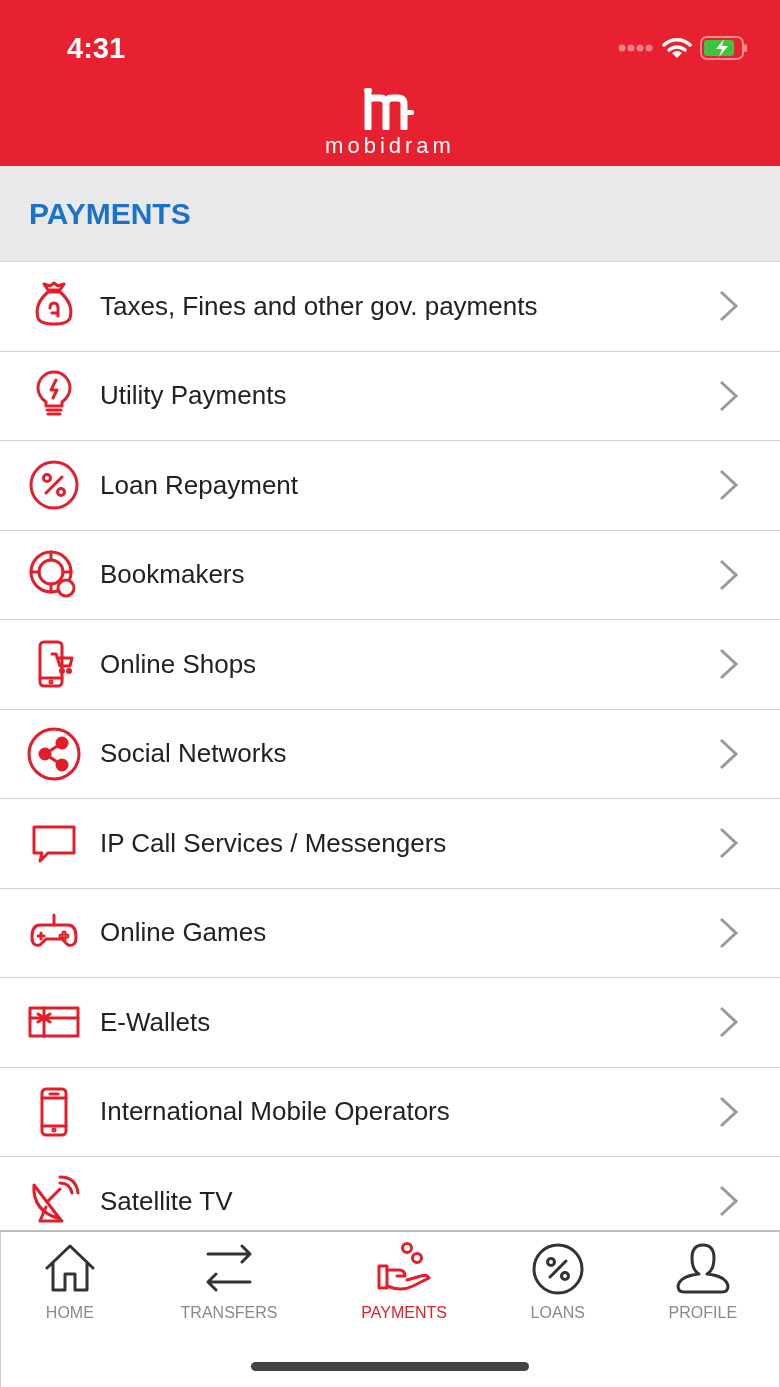 The height and width of the screenshot is (1387, 780). I want to click on category-label: Bookmakers, so click(173, 575).